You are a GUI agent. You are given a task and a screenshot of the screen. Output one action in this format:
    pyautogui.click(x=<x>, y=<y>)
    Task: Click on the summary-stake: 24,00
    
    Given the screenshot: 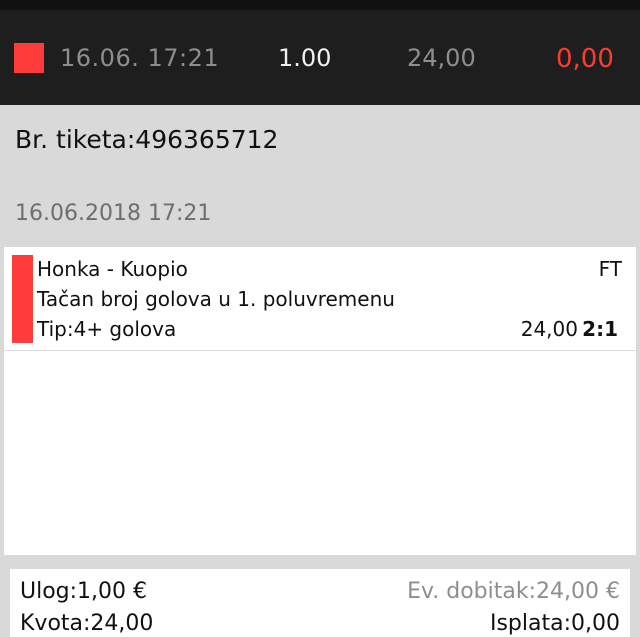 What is the action you would take?
    pyautogui.click(x=441, y=58)
    